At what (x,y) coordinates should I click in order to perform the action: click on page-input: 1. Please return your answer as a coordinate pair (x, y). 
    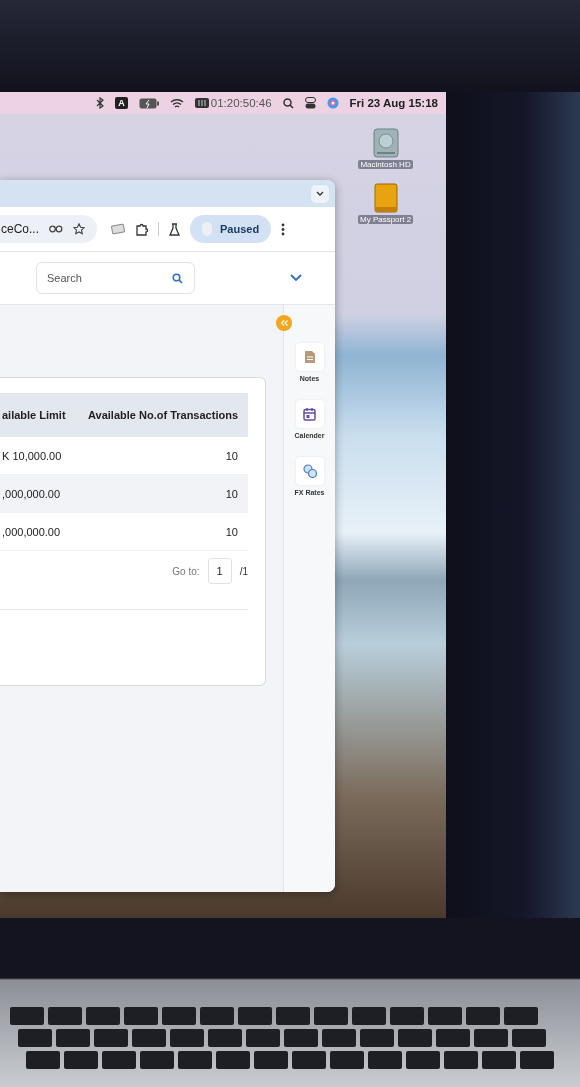
    Looking at the image, I should click on (219, 571).